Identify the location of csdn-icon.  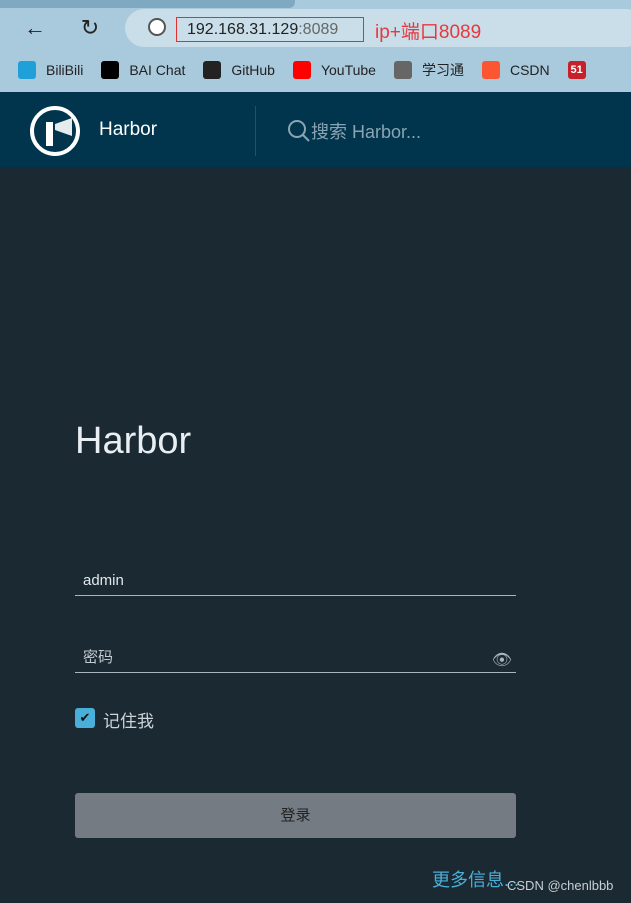
(490, 70).